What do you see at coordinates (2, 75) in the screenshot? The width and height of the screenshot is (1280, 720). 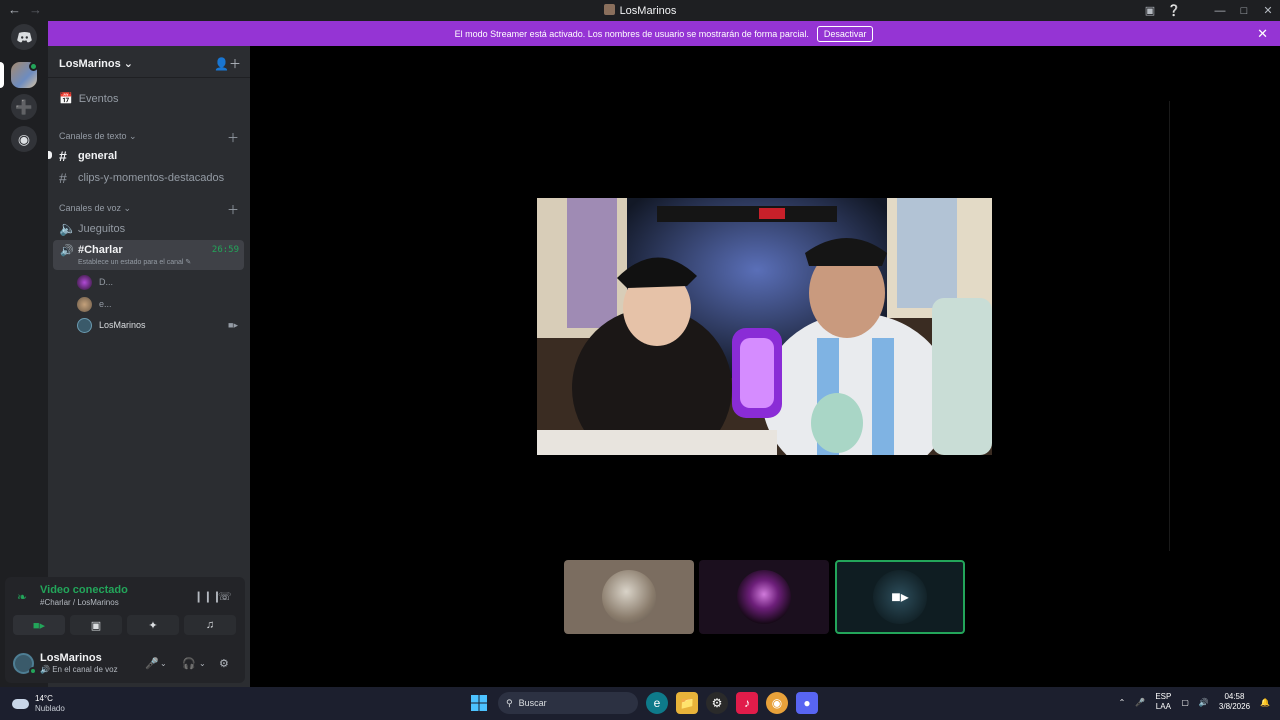 I see `selected-server-pill` at bounding box center [2, 75].